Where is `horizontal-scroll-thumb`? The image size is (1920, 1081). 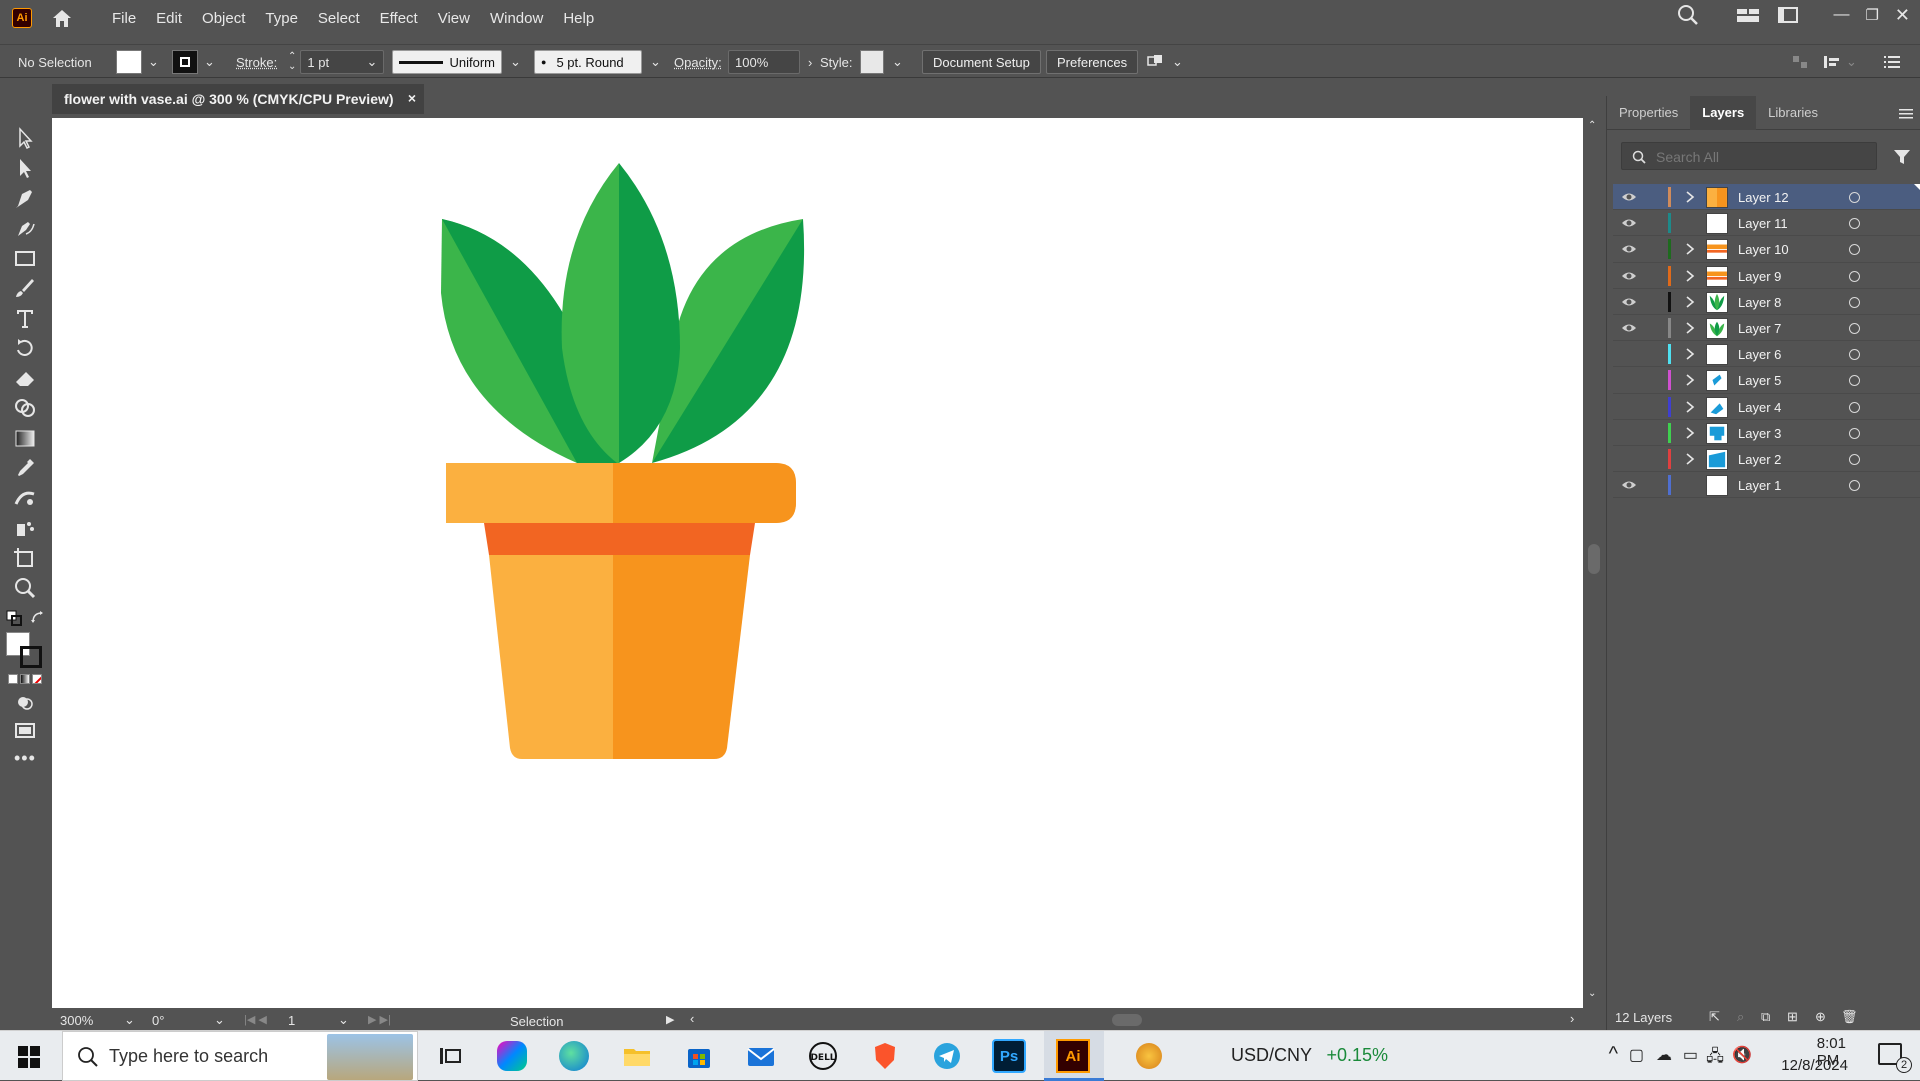 horizontal-scroll-thumb is located at coordinates (1127, 1020).